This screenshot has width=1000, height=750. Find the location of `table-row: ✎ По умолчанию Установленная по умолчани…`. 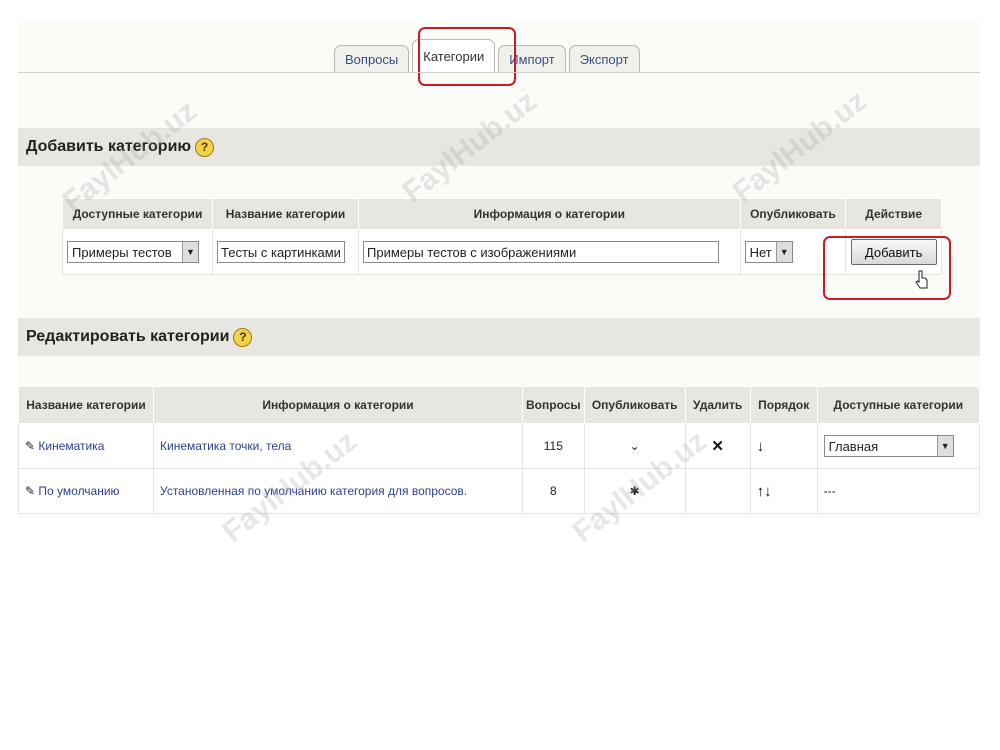

table-row: ✎ По умолчанию Установленная по умолчани… is located at coordinates (499, 491).